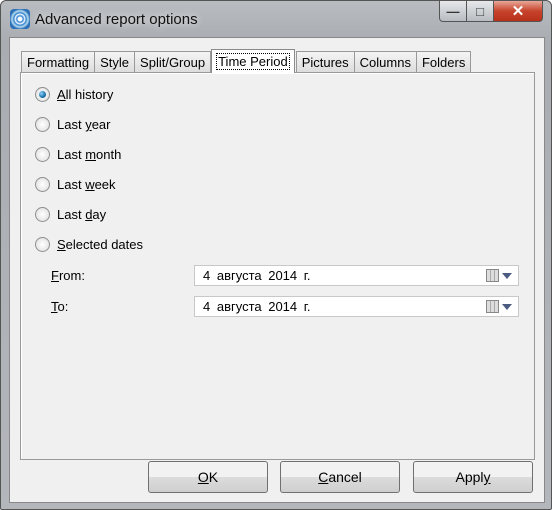 Image resolution: width=552 pixels, height=510 pixels. I want to click on radio-label: Last week, so click(86, 184).